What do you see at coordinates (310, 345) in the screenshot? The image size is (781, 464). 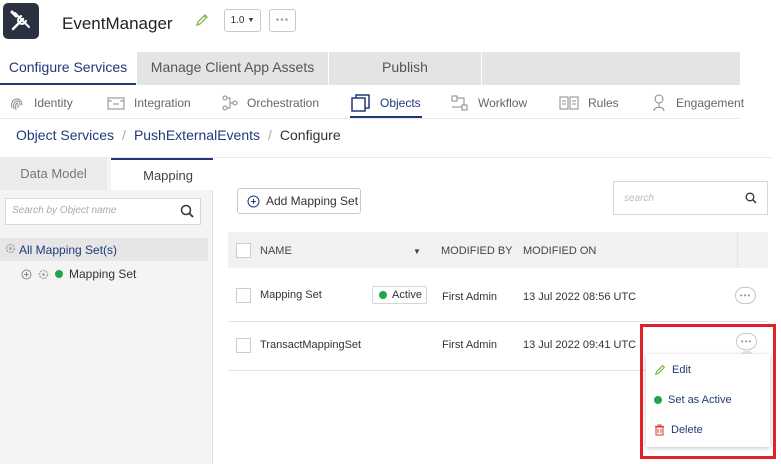 I see `row-name: TransactMappingSet` at bounding box center [310, 345].